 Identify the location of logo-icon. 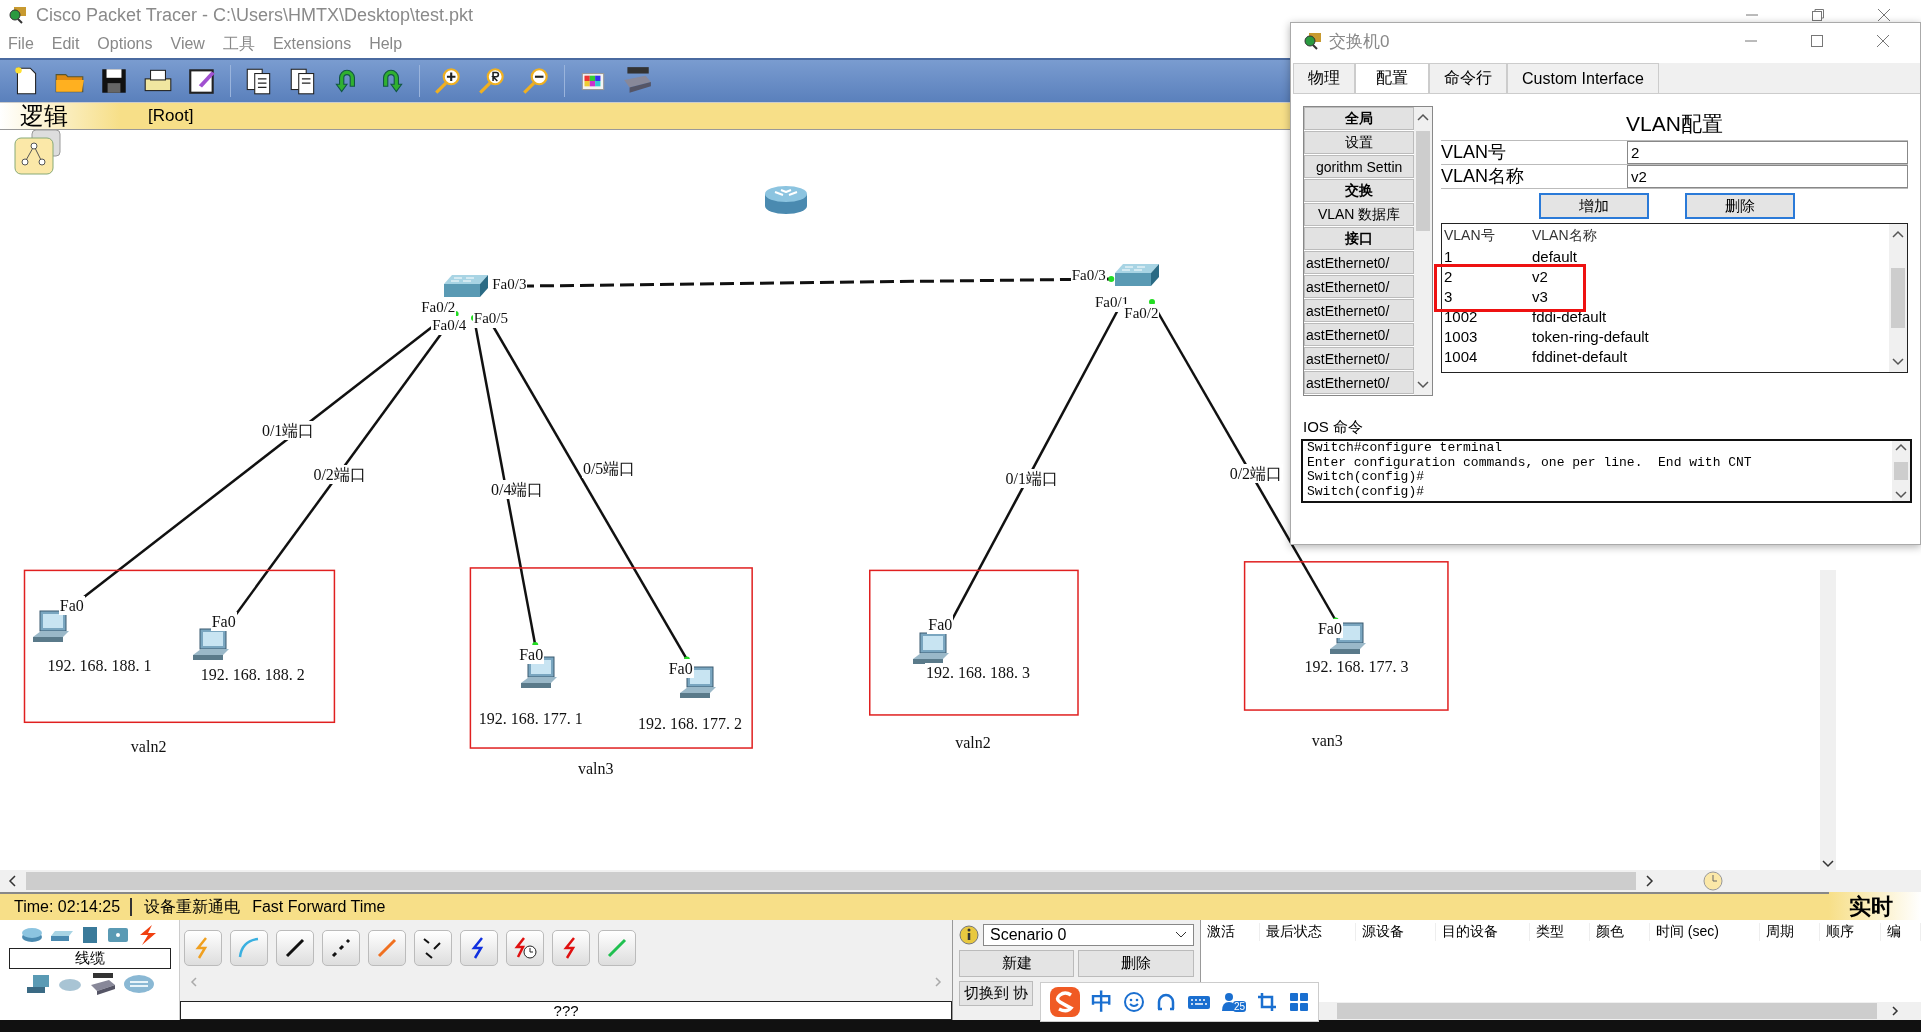
(1065, 1002).